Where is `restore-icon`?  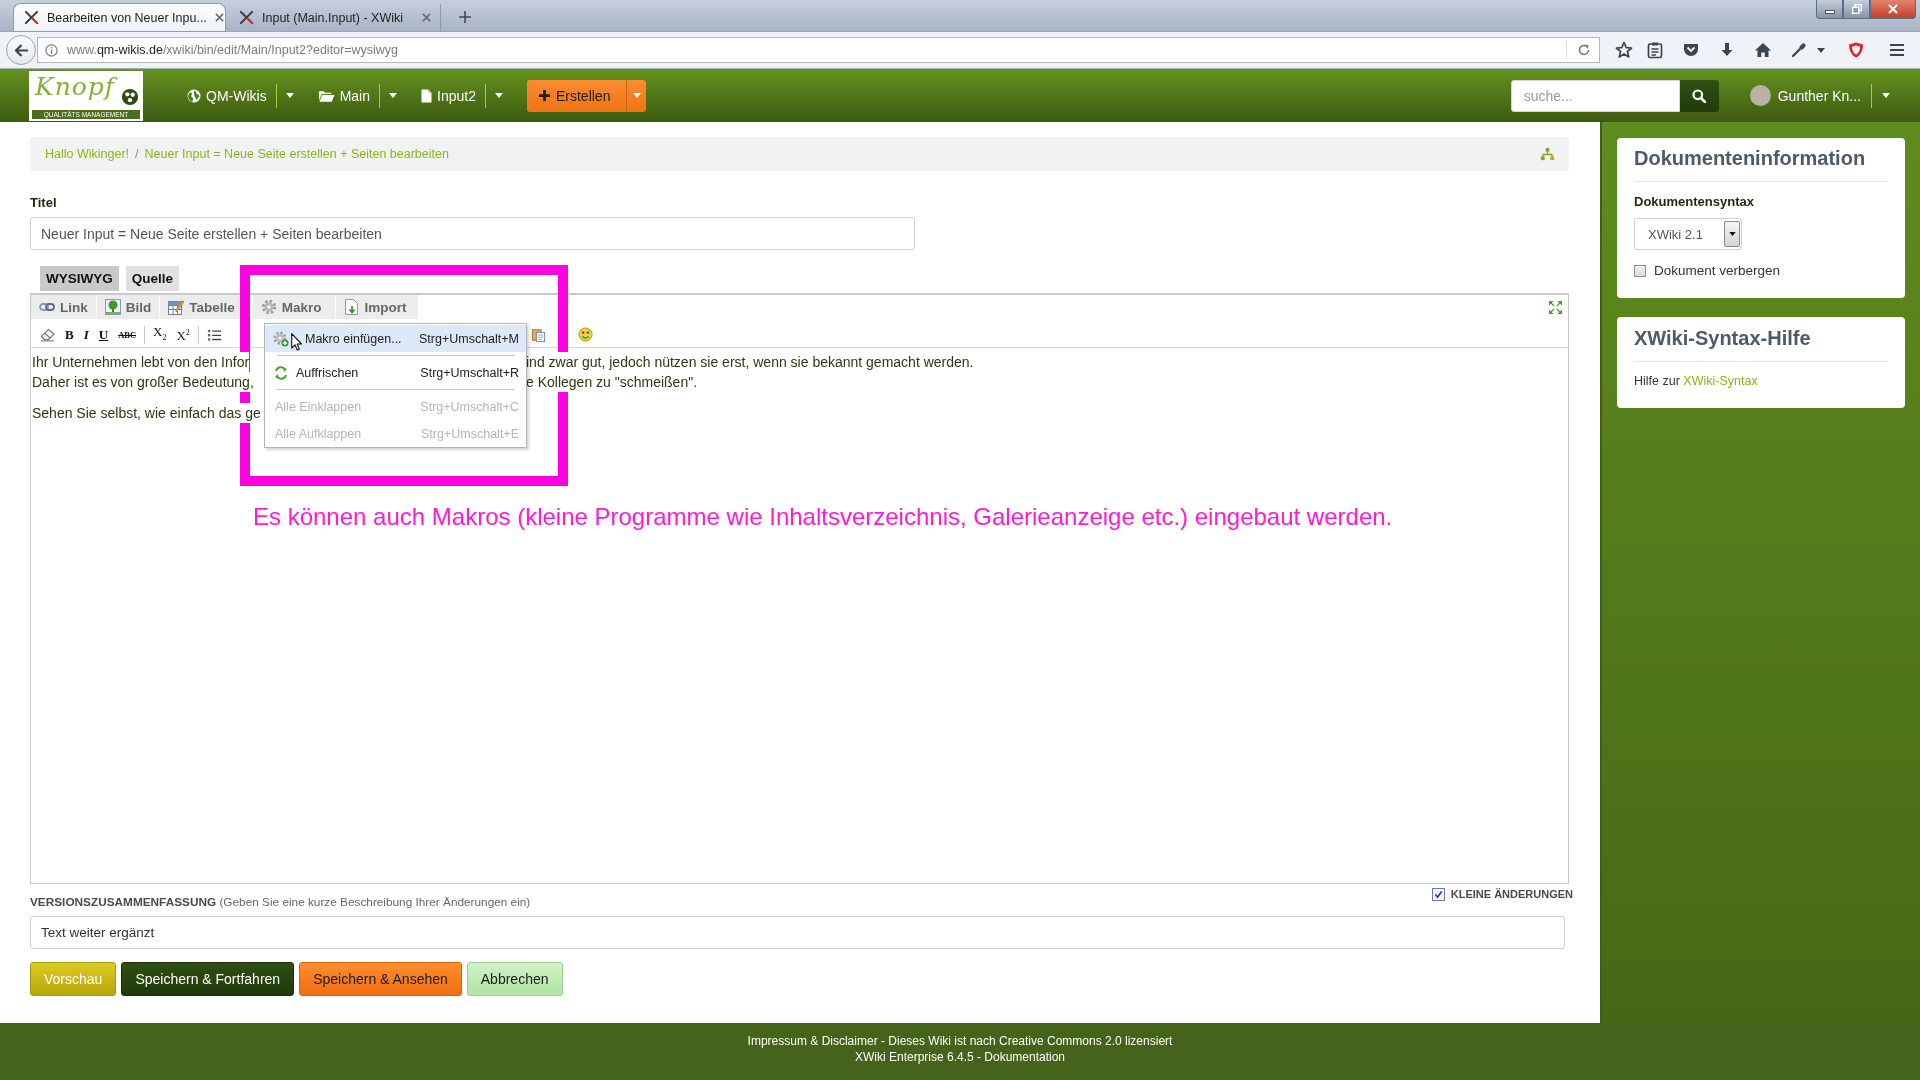 restore-icon is located at coordinates (1856, 9).